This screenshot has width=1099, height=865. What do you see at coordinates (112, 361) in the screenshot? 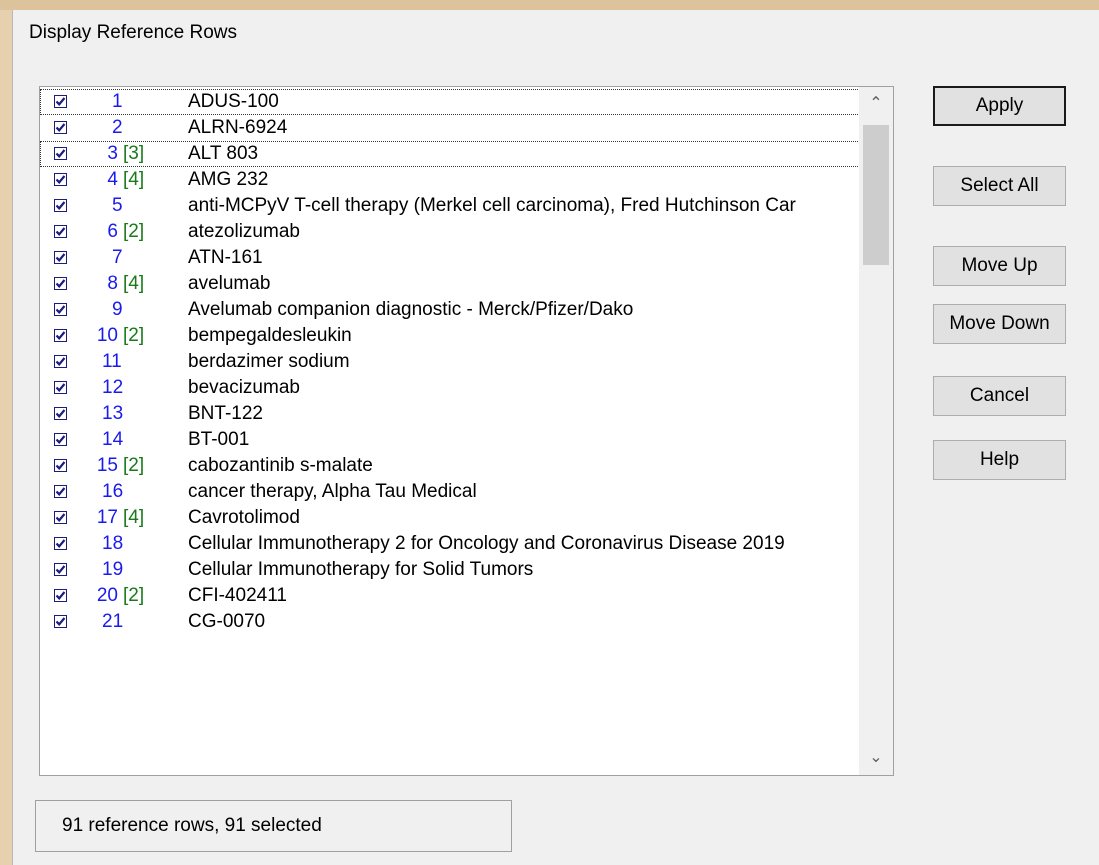
I see `row-number: 11` at bounding box center [112, 361].